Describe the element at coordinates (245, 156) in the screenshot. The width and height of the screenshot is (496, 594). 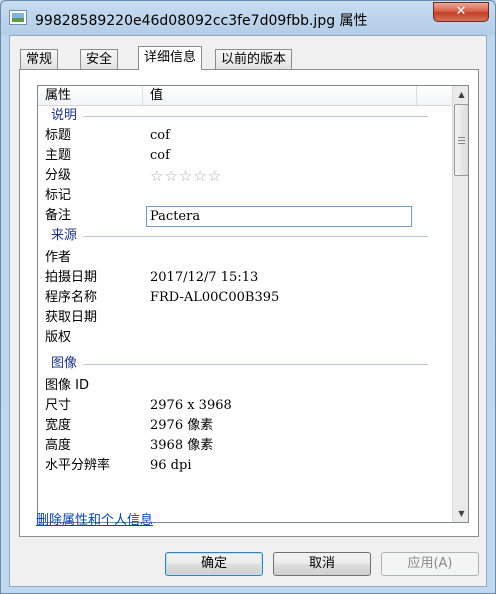
I see `property-row-subject: 主题 cof` at that location.